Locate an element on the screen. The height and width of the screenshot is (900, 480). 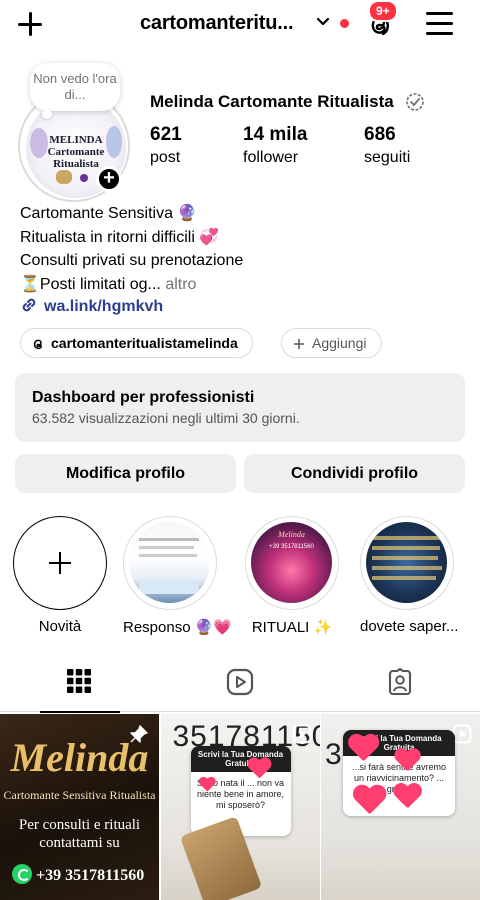
whatsapp-icon is located at coordinates (22, 874).